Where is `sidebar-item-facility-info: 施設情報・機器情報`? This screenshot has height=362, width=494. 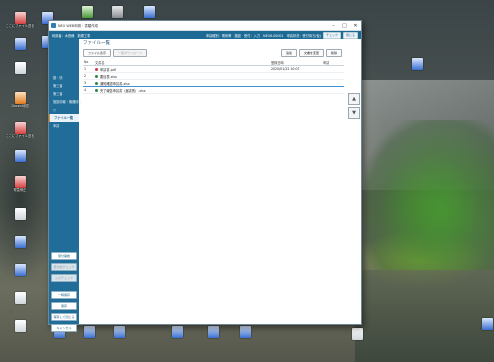
sidebar-item-facility-info: 施設情報・機器情報 is located at coordinates (65, 102).